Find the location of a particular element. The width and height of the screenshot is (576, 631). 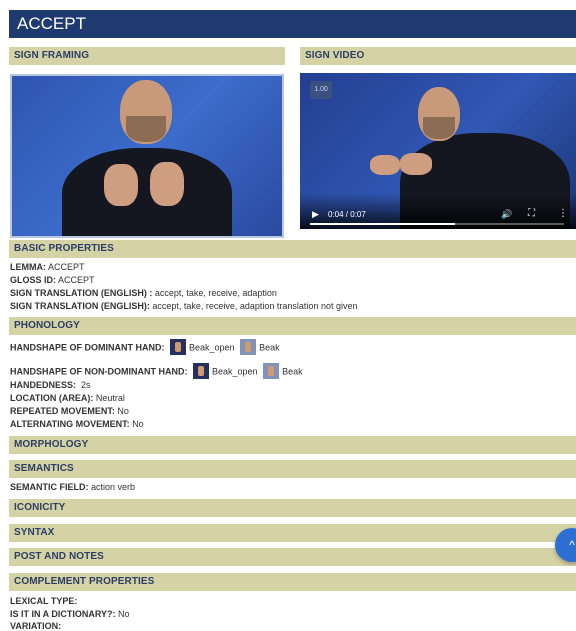

dominant-shape-2: Beak is located at coordinates (269, 347).